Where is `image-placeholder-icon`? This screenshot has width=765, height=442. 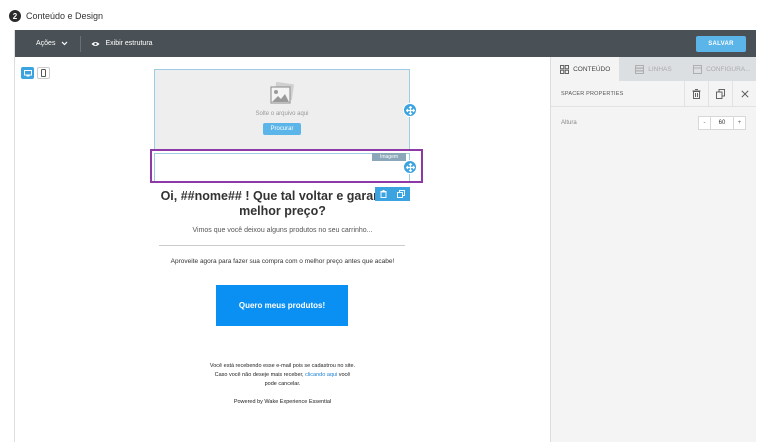
image-placeholder-icon is located at coordinates (282, 93).